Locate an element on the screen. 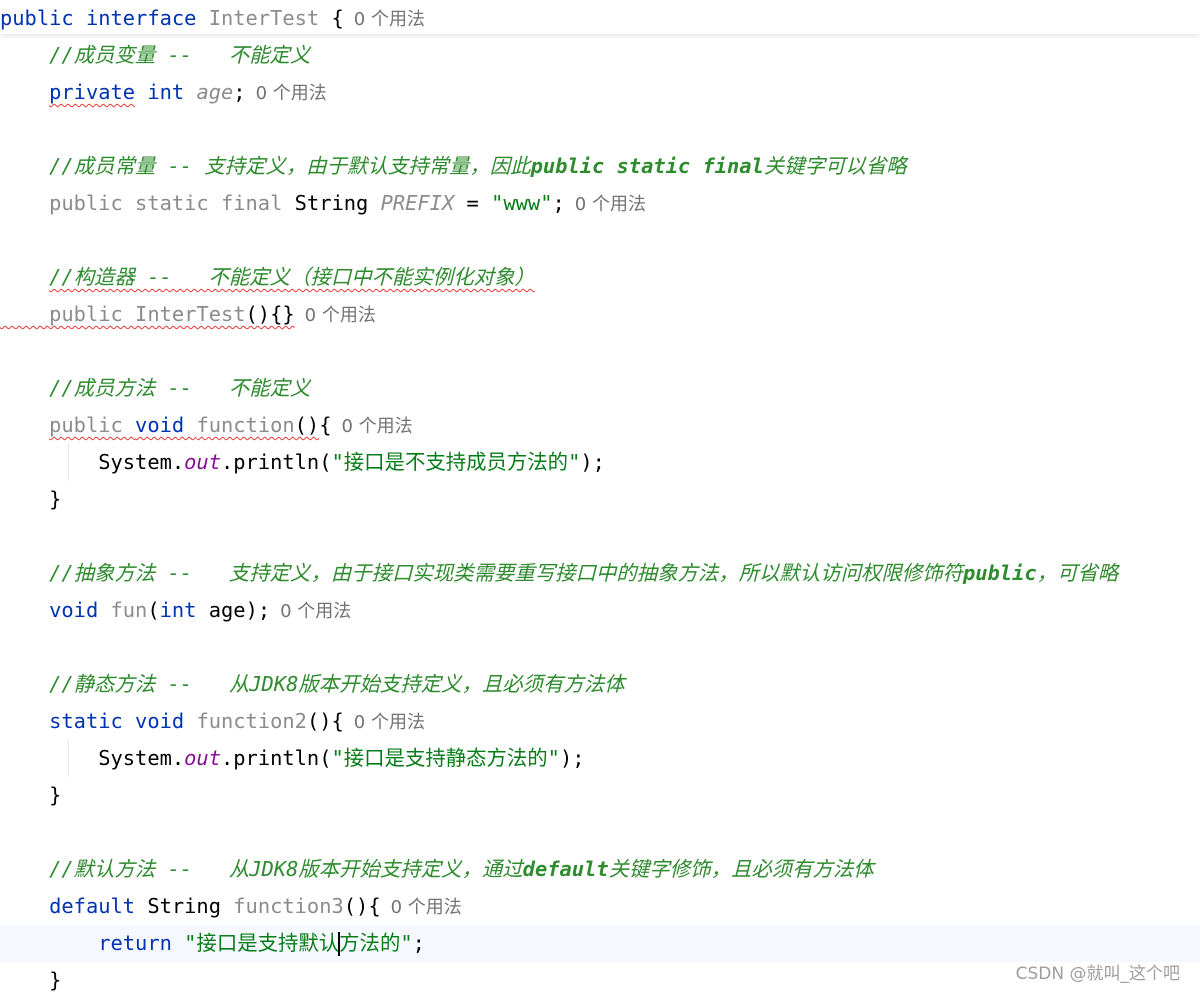 Image resolution: width=1200 pixels, height=999 pixels. code-token: default is located at coordinates (98, 906).